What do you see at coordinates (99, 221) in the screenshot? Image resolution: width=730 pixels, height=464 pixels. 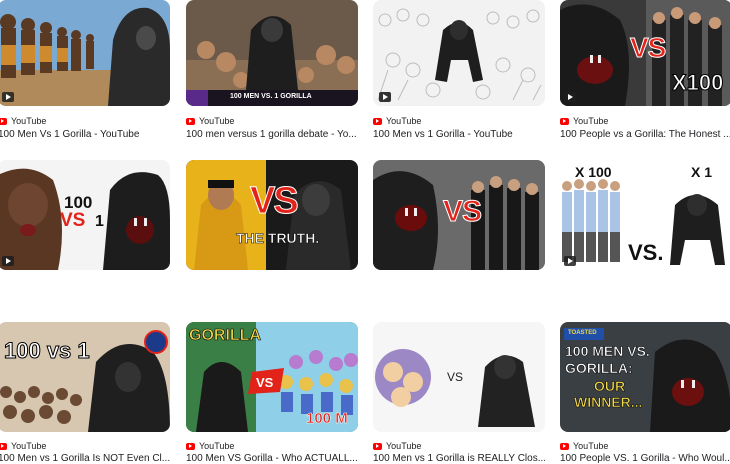 I see `thumbnail-caption: 1` at bounding box center [99, 221].